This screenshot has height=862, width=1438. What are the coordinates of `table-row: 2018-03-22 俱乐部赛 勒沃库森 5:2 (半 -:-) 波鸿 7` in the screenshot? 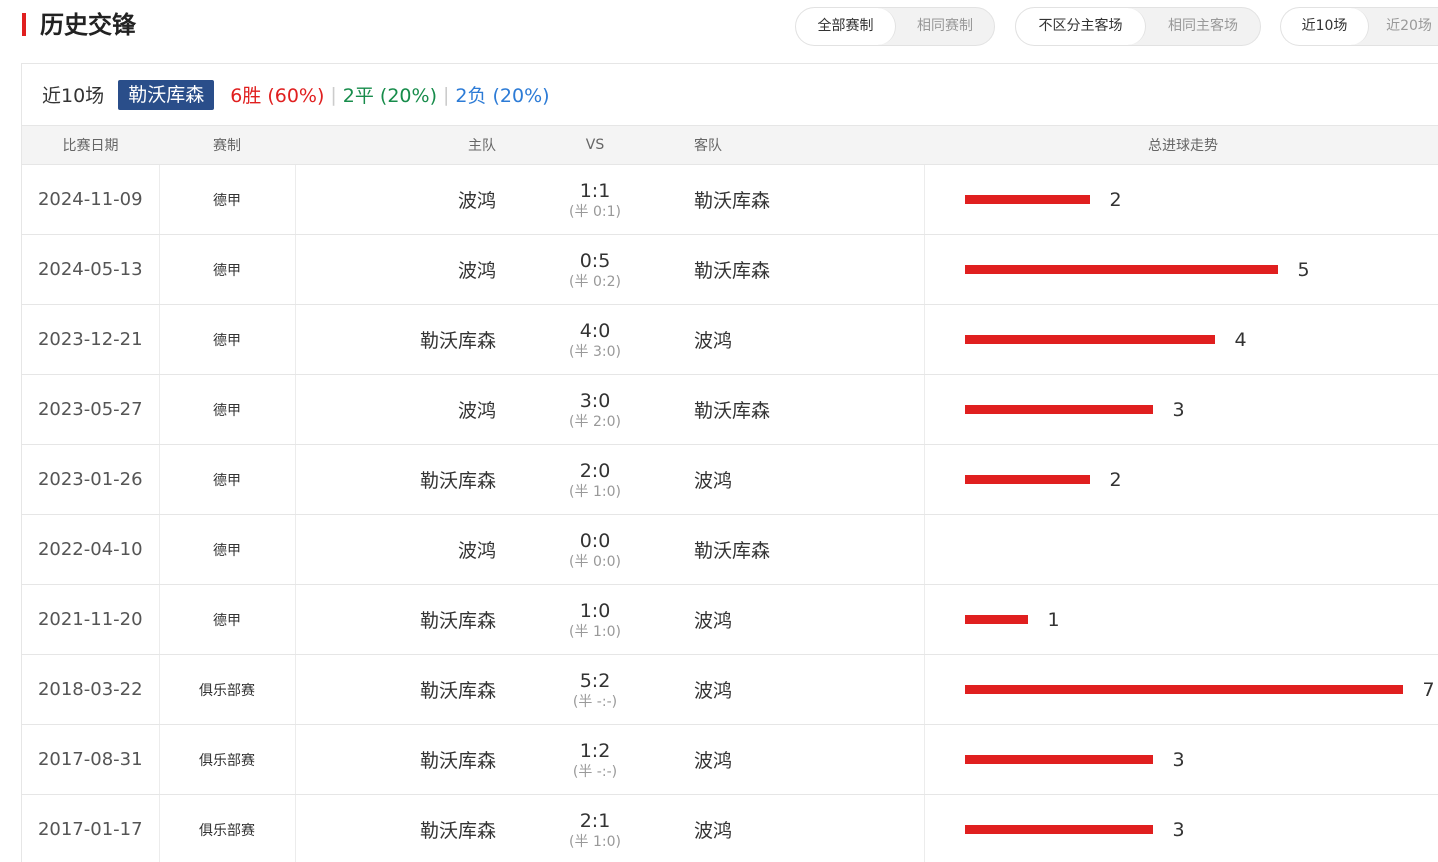 It's located at (730, 689).